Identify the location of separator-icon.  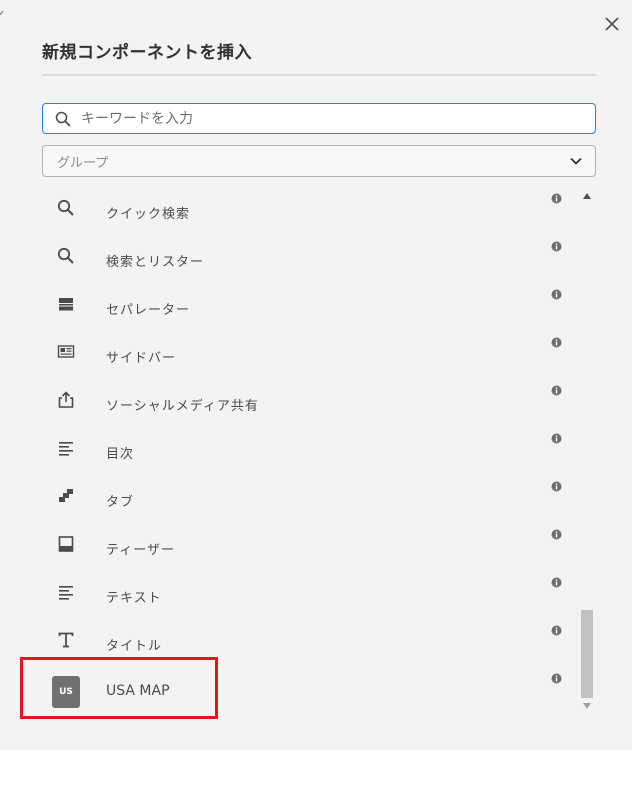
(66, 304).